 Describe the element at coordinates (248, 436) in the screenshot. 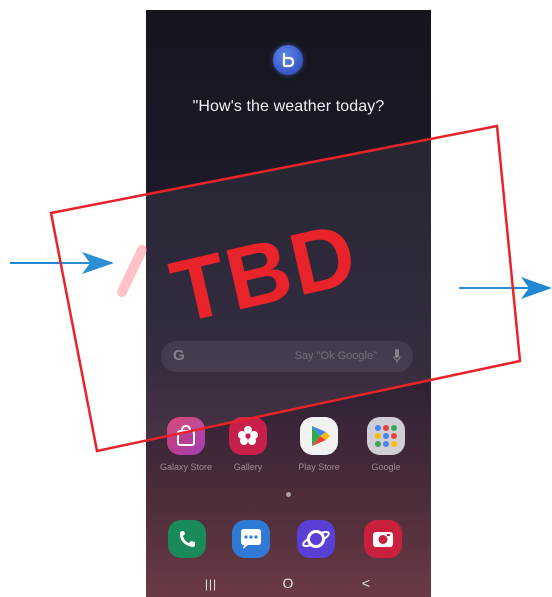

I see `gallery-icon` at that location.